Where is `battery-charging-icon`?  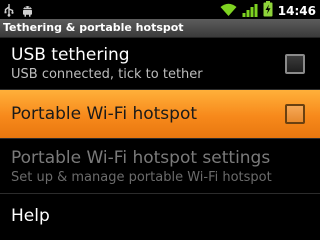
battery-charging-icon is located at coordinates (268, 11).